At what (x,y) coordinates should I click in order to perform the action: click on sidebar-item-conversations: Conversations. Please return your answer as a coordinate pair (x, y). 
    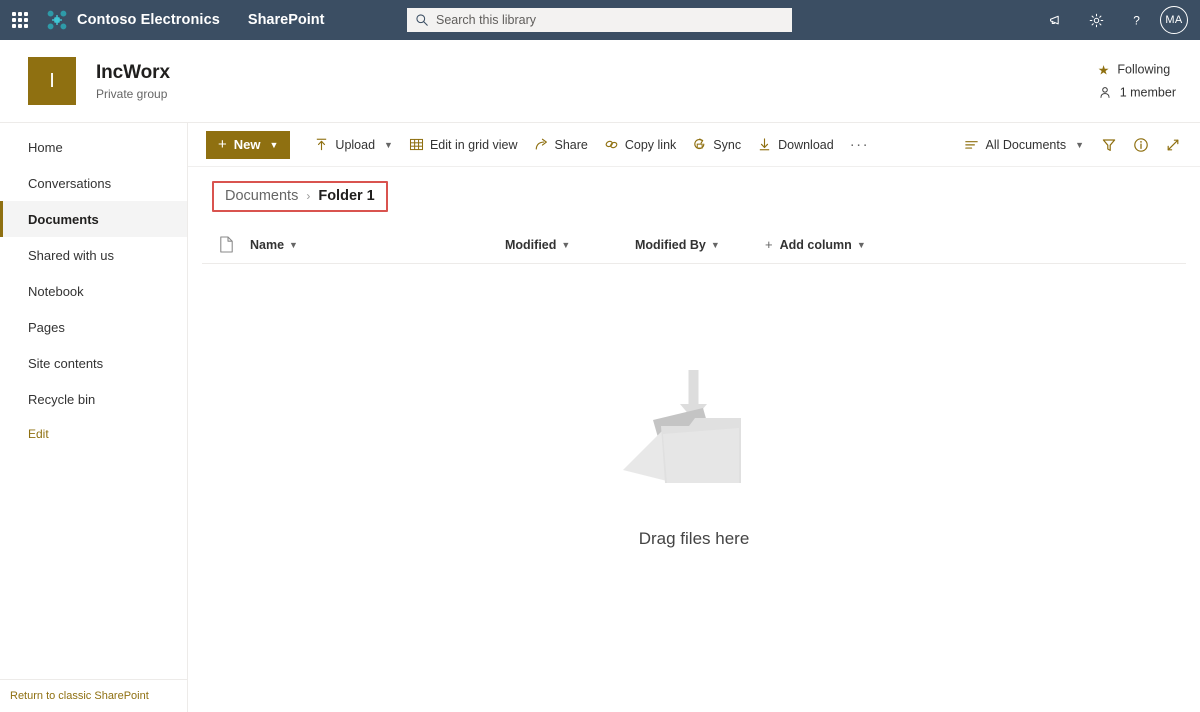
    Looking at the image, I should click on (93, 183).